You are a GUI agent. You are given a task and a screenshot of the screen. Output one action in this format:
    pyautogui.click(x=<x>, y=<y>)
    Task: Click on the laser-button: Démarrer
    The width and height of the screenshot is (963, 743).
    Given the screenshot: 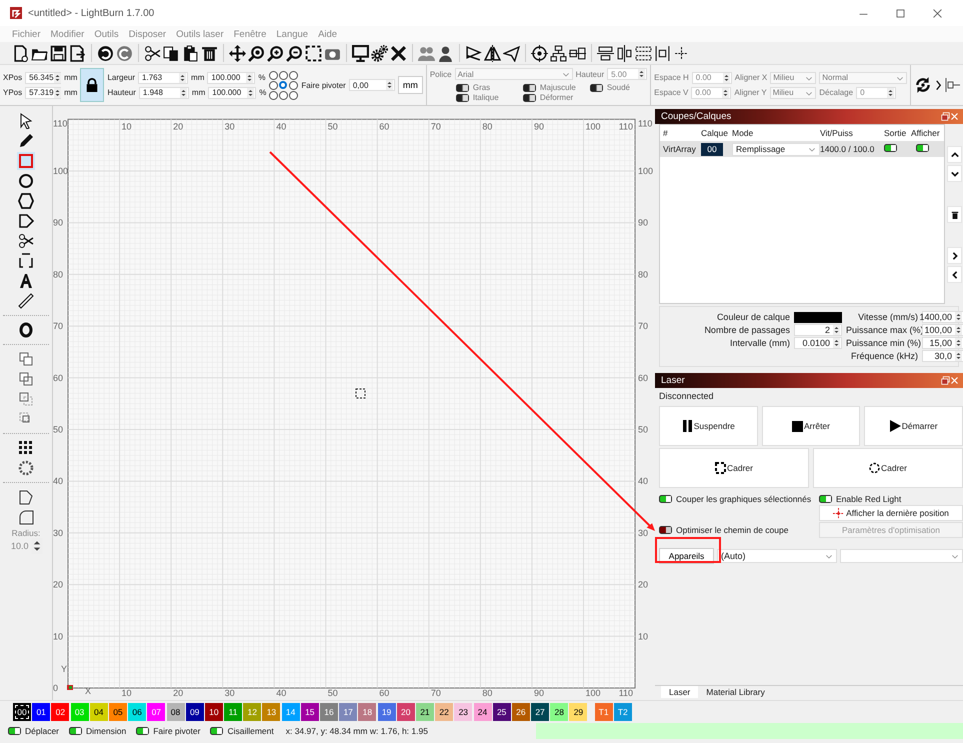 What is the action you would take?
    pyautogui.click(x=913, y=426)
    